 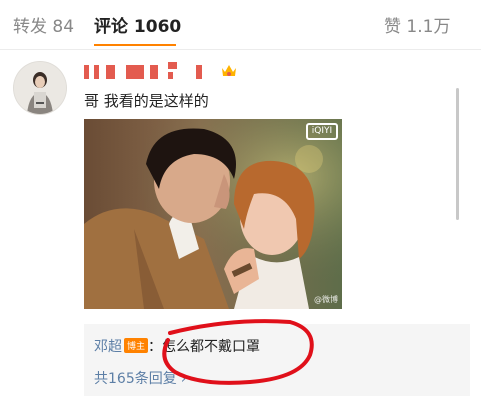 What do you see at coordinates (417, 24) in the screenshot?
I see `tab-likes: 赞 1.1万` at bounding box center [417, 24].